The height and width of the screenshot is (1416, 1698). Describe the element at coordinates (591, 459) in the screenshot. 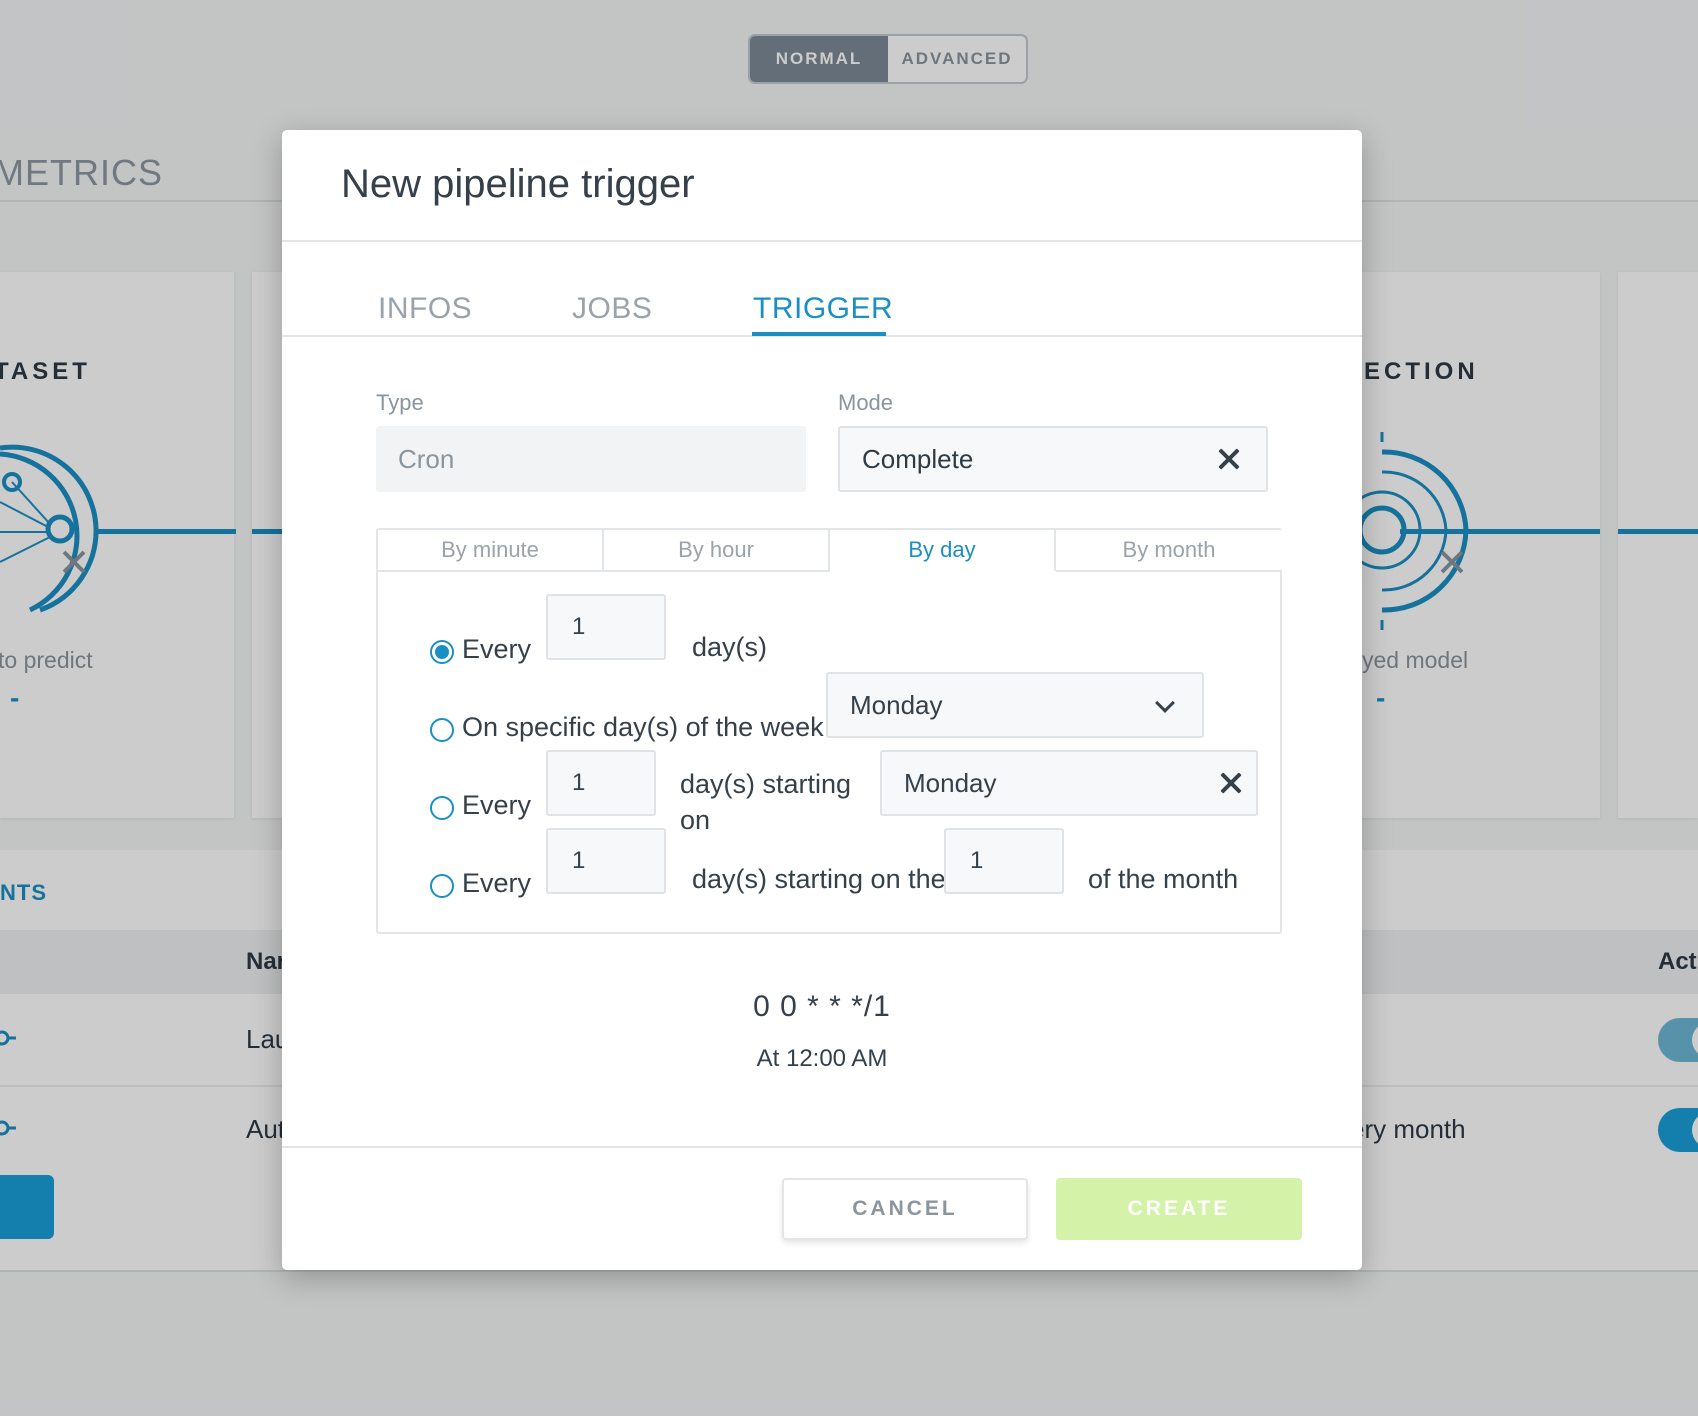

I see `type-field: Cron` at that location.